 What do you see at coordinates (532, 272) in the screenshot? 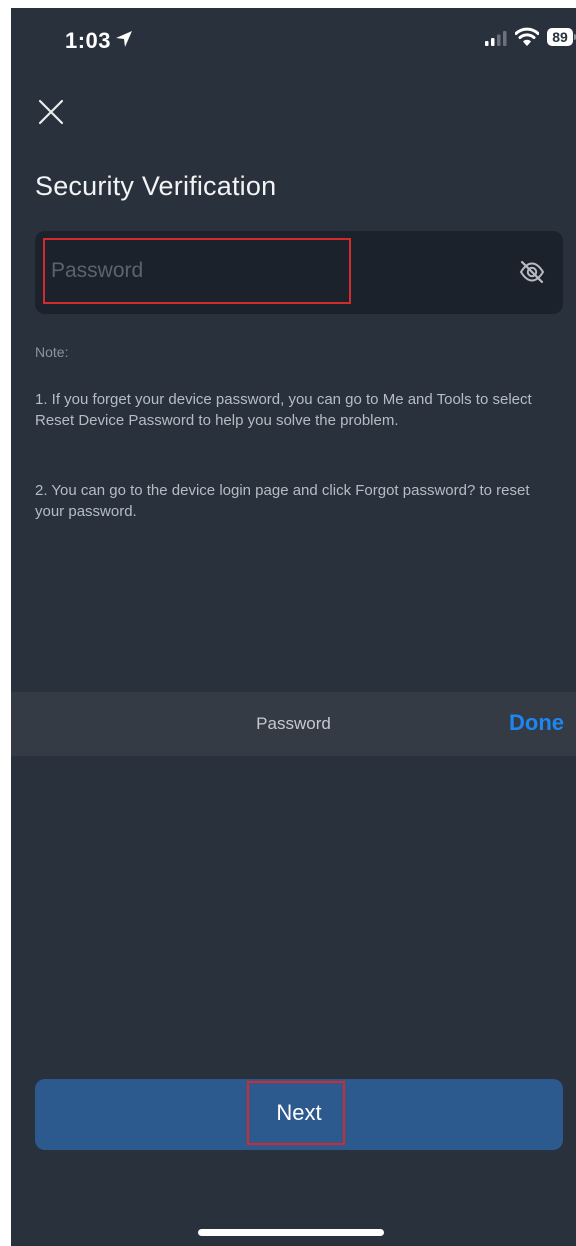
I see `eye-off-icon` at bounding box center [532, 272].